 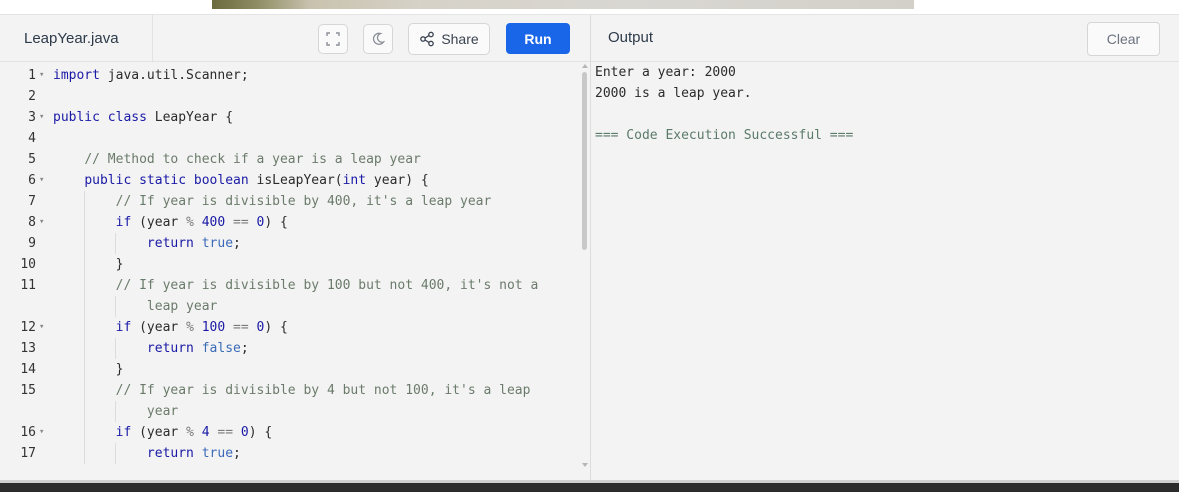 What do you see at coordinates (290, 432) in the screenshot?
I see `code-line: 16 ▾ if (year % 4 == 0) {` at bounding box center [290, 432].